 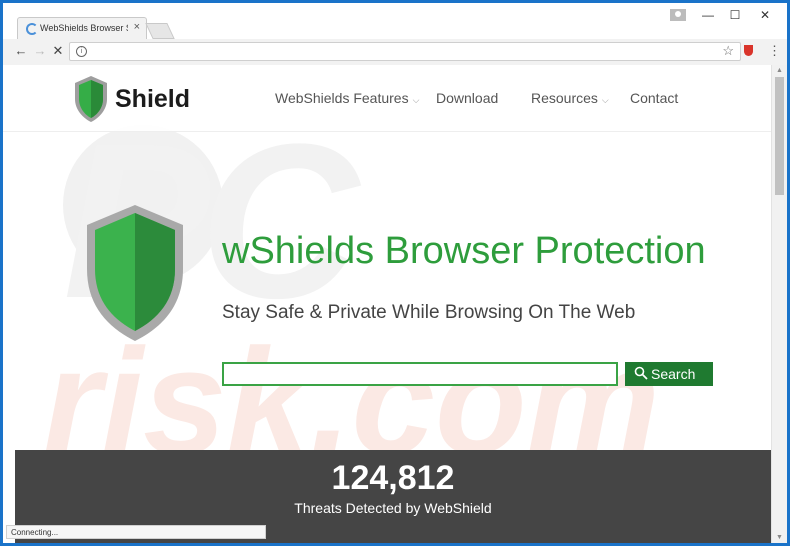 I want to click on search-icon, so click(x=641, y=373).